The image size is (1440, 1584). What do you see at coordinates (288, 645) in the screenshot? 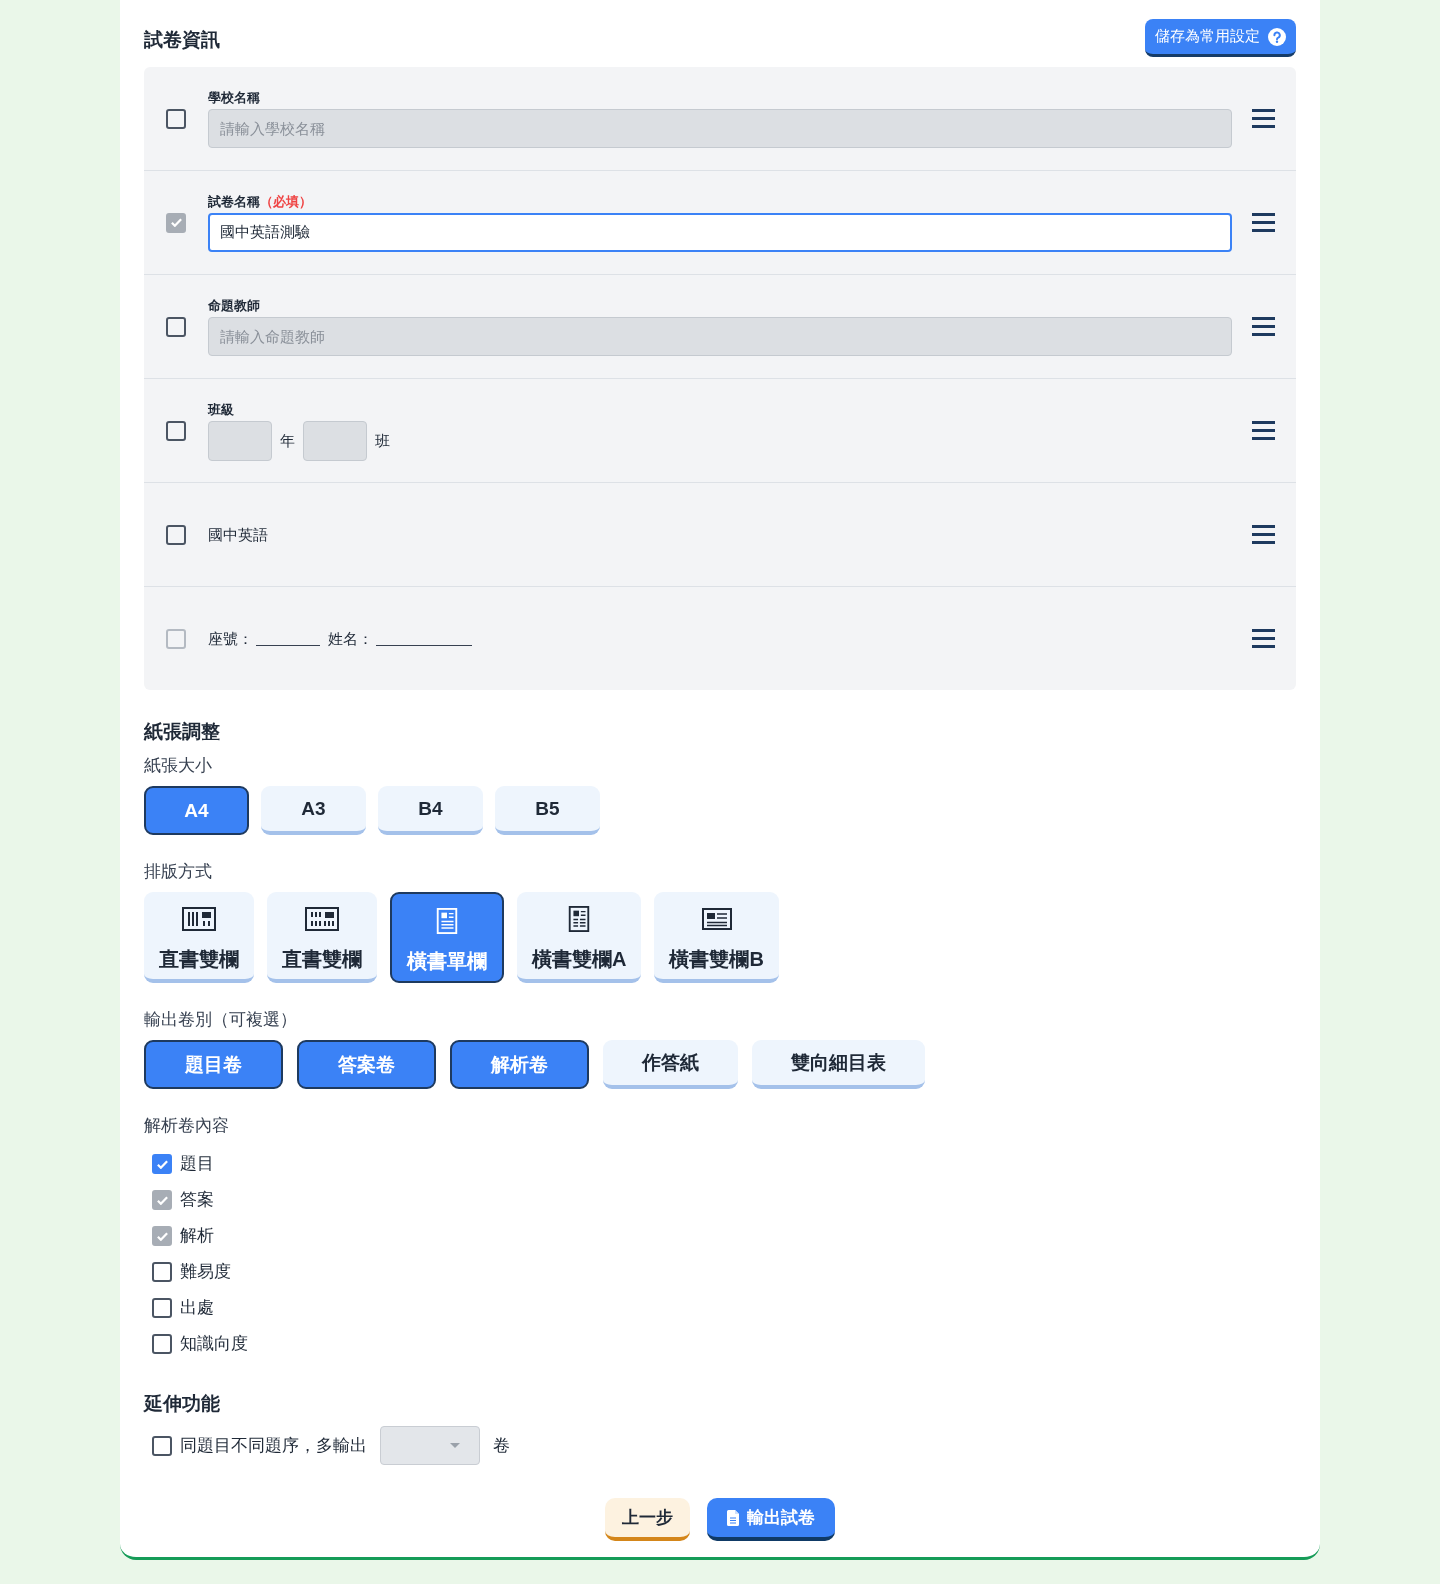
I see `fill-in-line` at bounding box center [288, 645].